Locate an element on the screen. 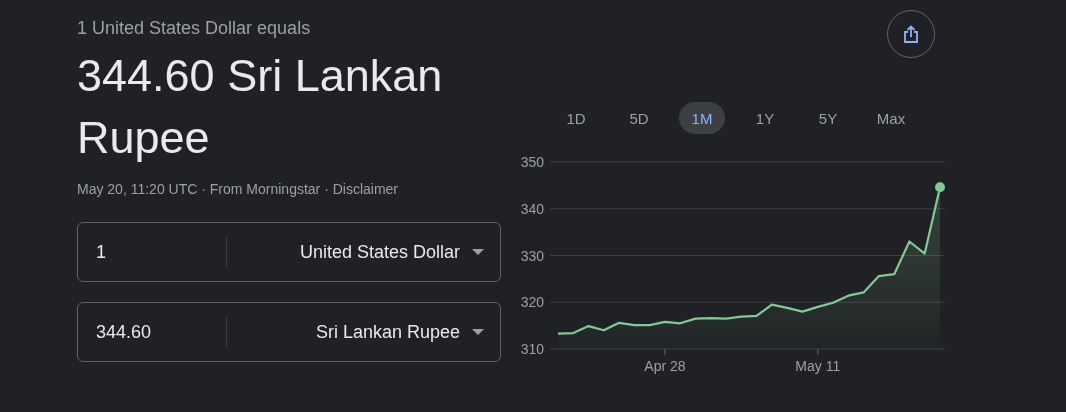 The height and width of the screenshot is (412, 1066). source-info: May 20, 11:20 UTC · From Morningstar · Disclaimer is located at coordinates (238, 189).